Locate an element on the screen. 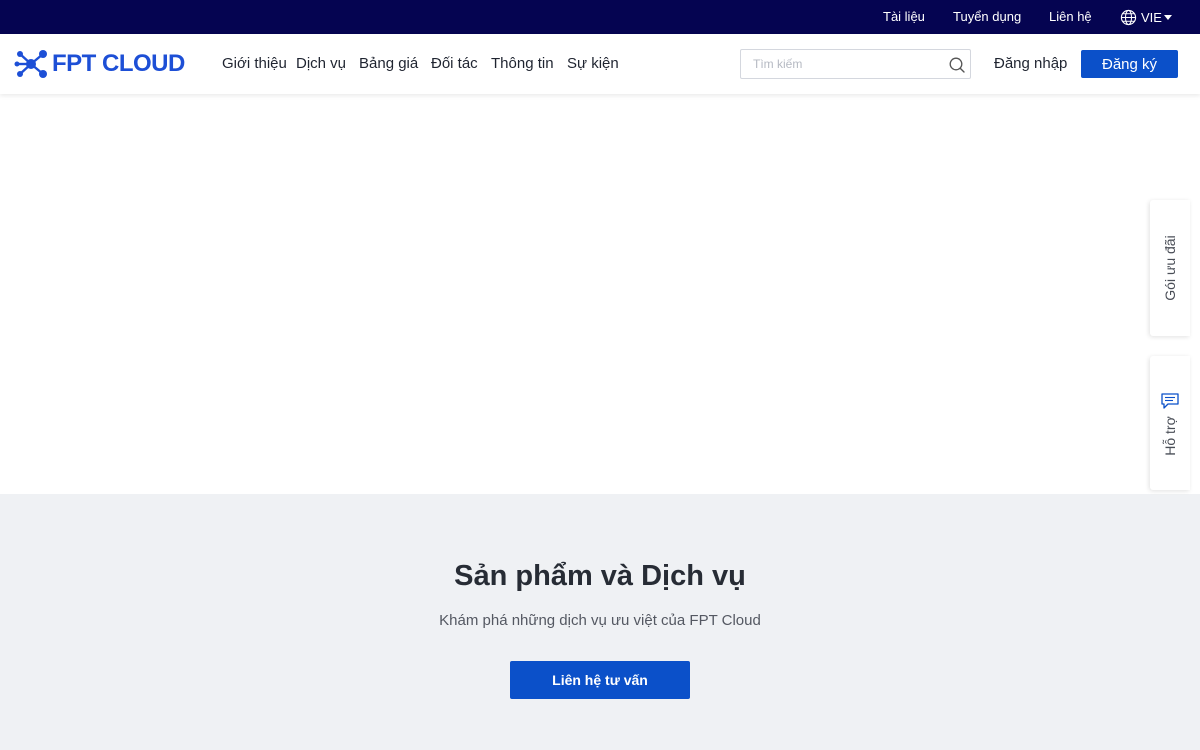  chat-icon is located at coordinates (1170, 401).